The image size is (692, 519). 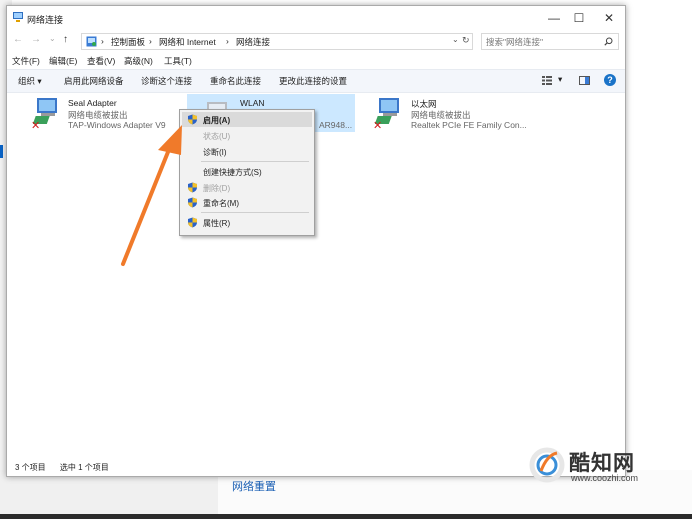 What do you see at coordinates (602, 466) in the screenshot?
I see `watermark-logo: 酷知网 www.coozhi.com` at bounding box center [602, 466].